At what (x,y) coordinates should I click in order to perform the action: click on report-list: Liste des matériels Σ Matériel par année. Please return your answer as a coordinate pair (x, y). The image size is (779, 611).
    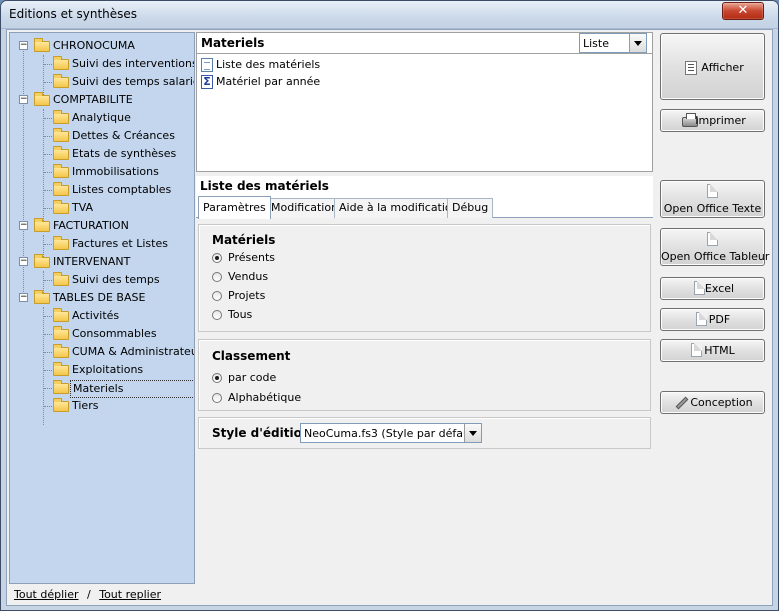
    Looking at the image, I should click on (424, 113).